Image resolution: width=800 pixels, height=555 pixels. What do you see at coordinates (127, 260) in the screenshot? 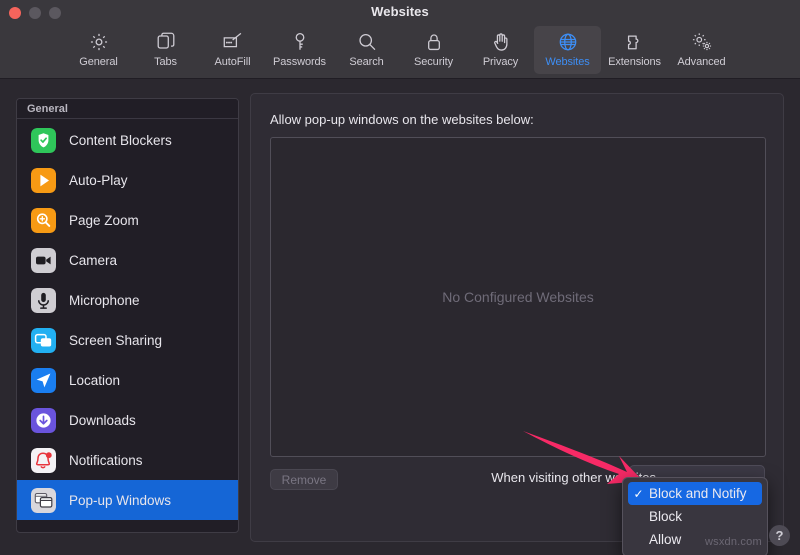
I see `sidebar-item-camera: Camera` at bounding box center [127, 260].